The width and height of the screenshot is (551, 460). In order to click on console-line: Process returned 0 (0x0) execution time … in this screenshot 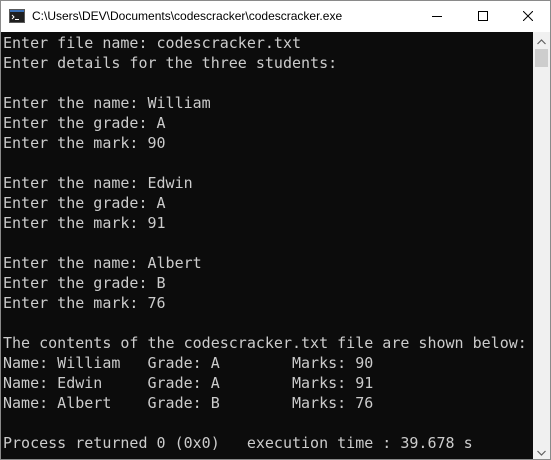, I will do `click(238, 443)`.